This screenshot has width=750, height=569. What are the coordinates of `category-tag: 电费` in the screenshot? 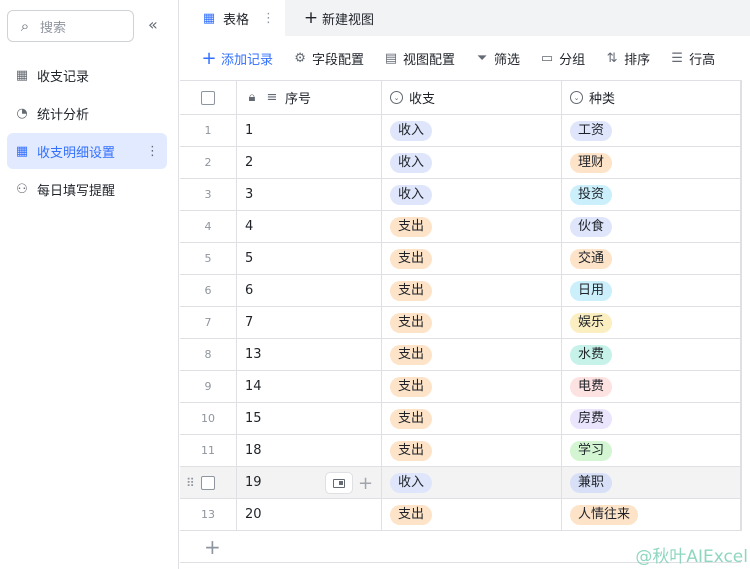 It's located at (591, 386).